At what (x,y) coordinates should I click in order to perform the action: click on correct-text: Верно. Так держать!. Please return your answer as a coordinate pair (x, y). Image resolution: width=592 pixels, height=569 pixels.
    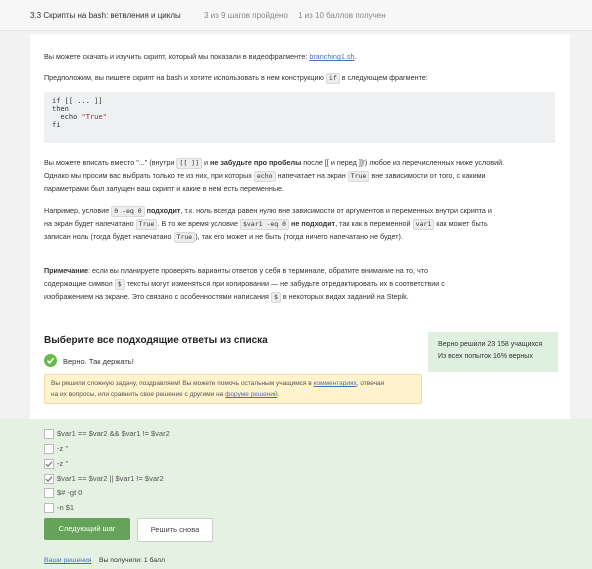
    Looking at the image, I should click on (98, 361).